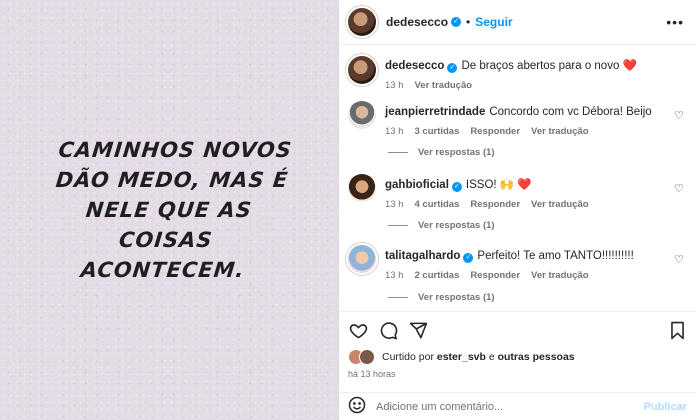  I want to click on quote-line-4: acontecem., so click(162, 270).